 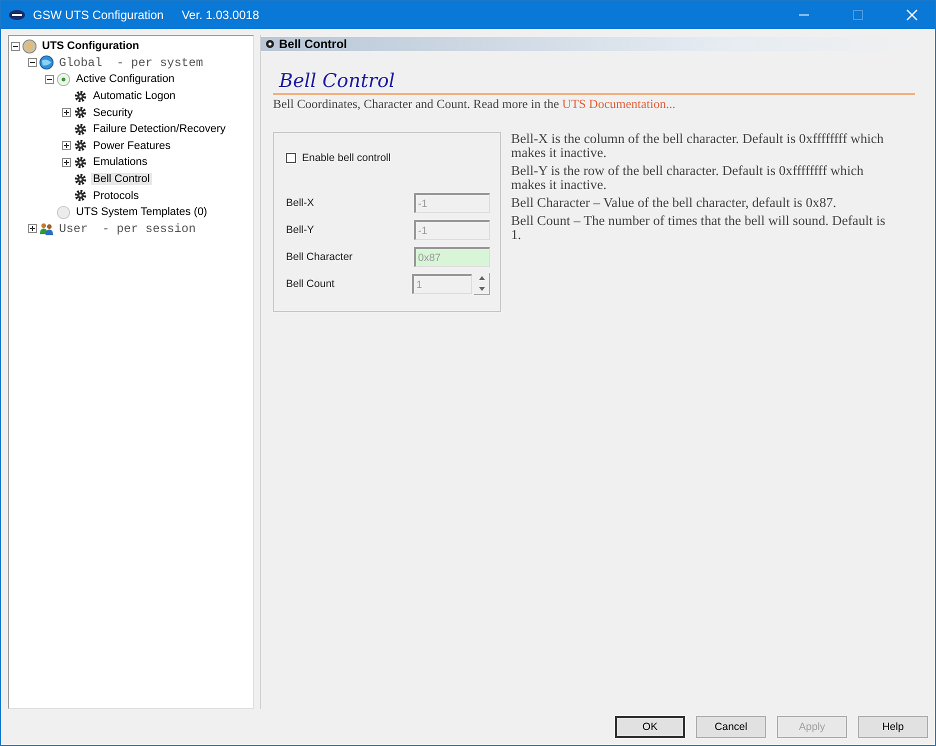 What do you see at coordinates (159, 129) in the screenshot?
I see `tree-item: Failure Detection/Recovery` at bounding box center [159, 129].